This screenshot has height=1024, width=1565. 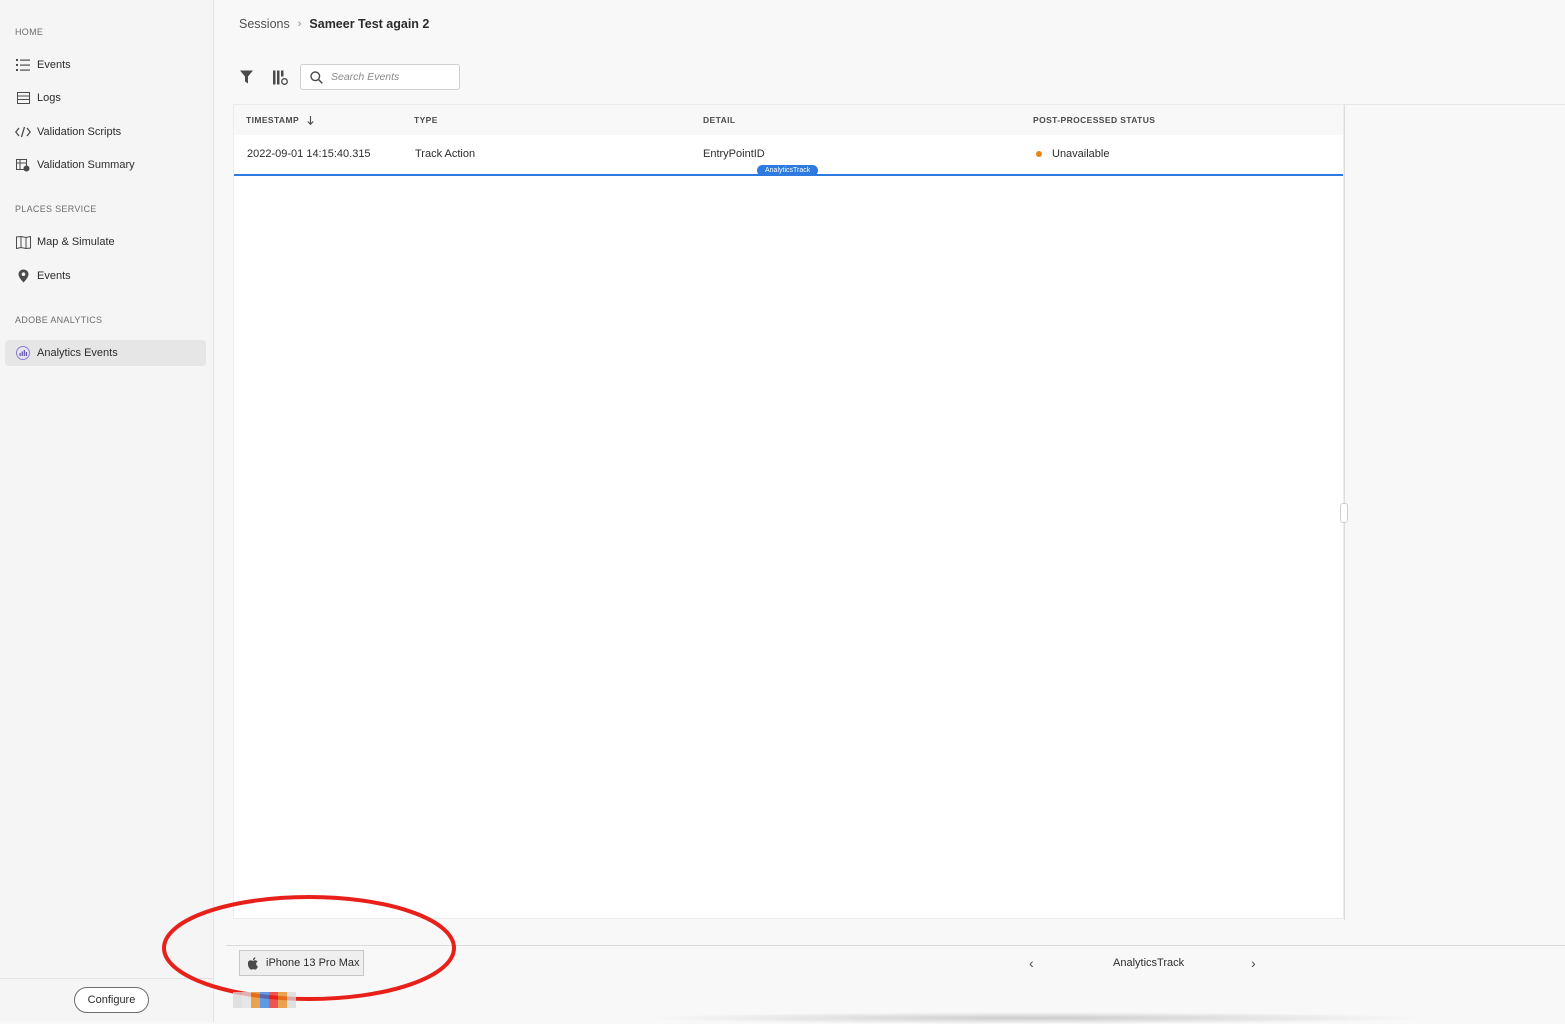 What do you see at coordinates (264, 24) in the screenshot?
I see `breadcrumb-sessions-link: Sessions` at bounding box center [264, 24].